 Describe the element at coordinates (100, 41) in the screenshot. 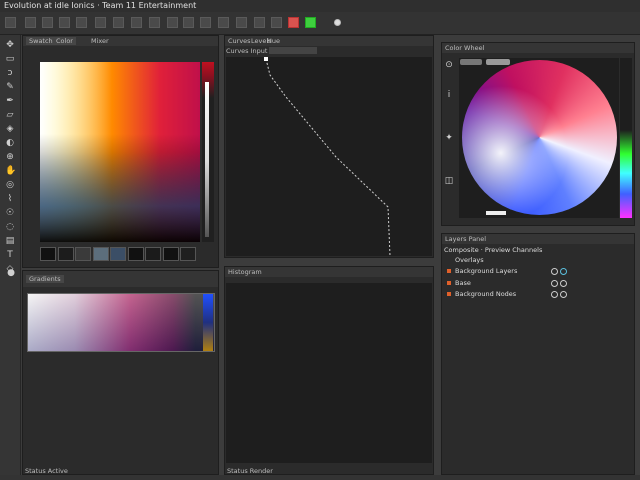

I see `tab-mixer: Mixer` at that location.